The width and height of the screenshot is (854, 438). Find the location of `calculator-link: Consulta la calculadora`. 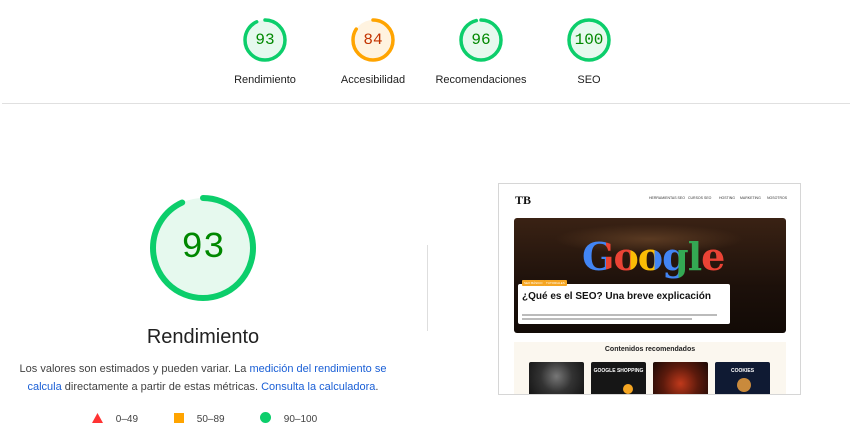

calculator-link: Consulta la calculadora is located at coordinates (318, 387).